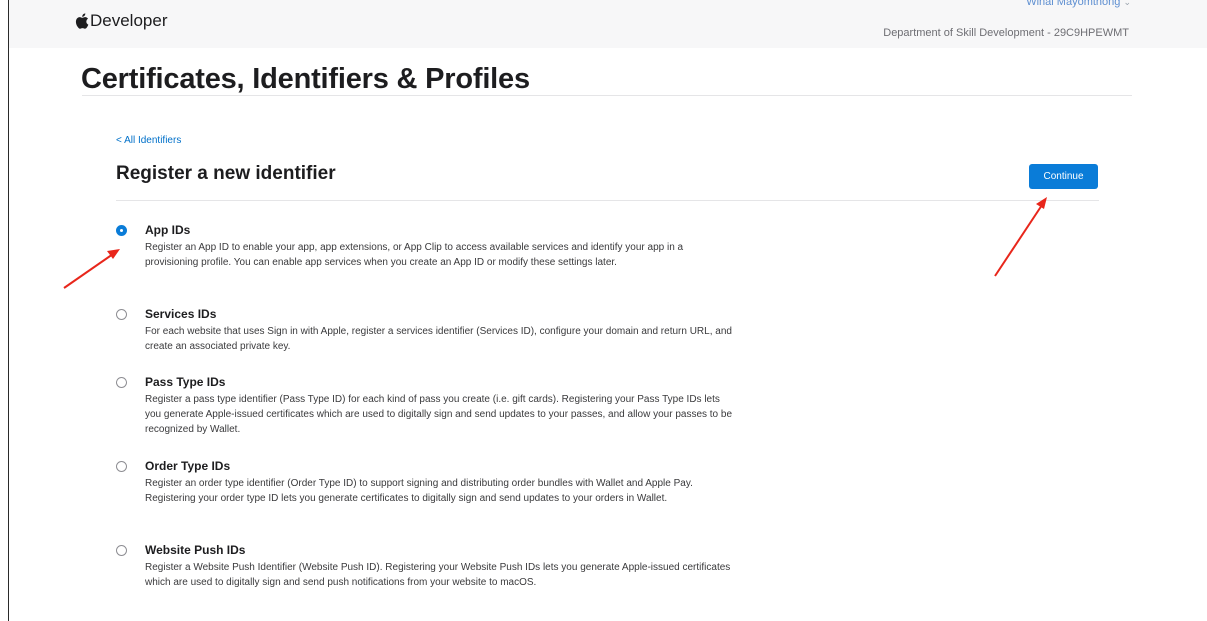 This screenshot has width=1207, height=621. Describe the element at coordinates (185, 382) in the screenshot. I see `option-title: Pass Type IDs` at that location.